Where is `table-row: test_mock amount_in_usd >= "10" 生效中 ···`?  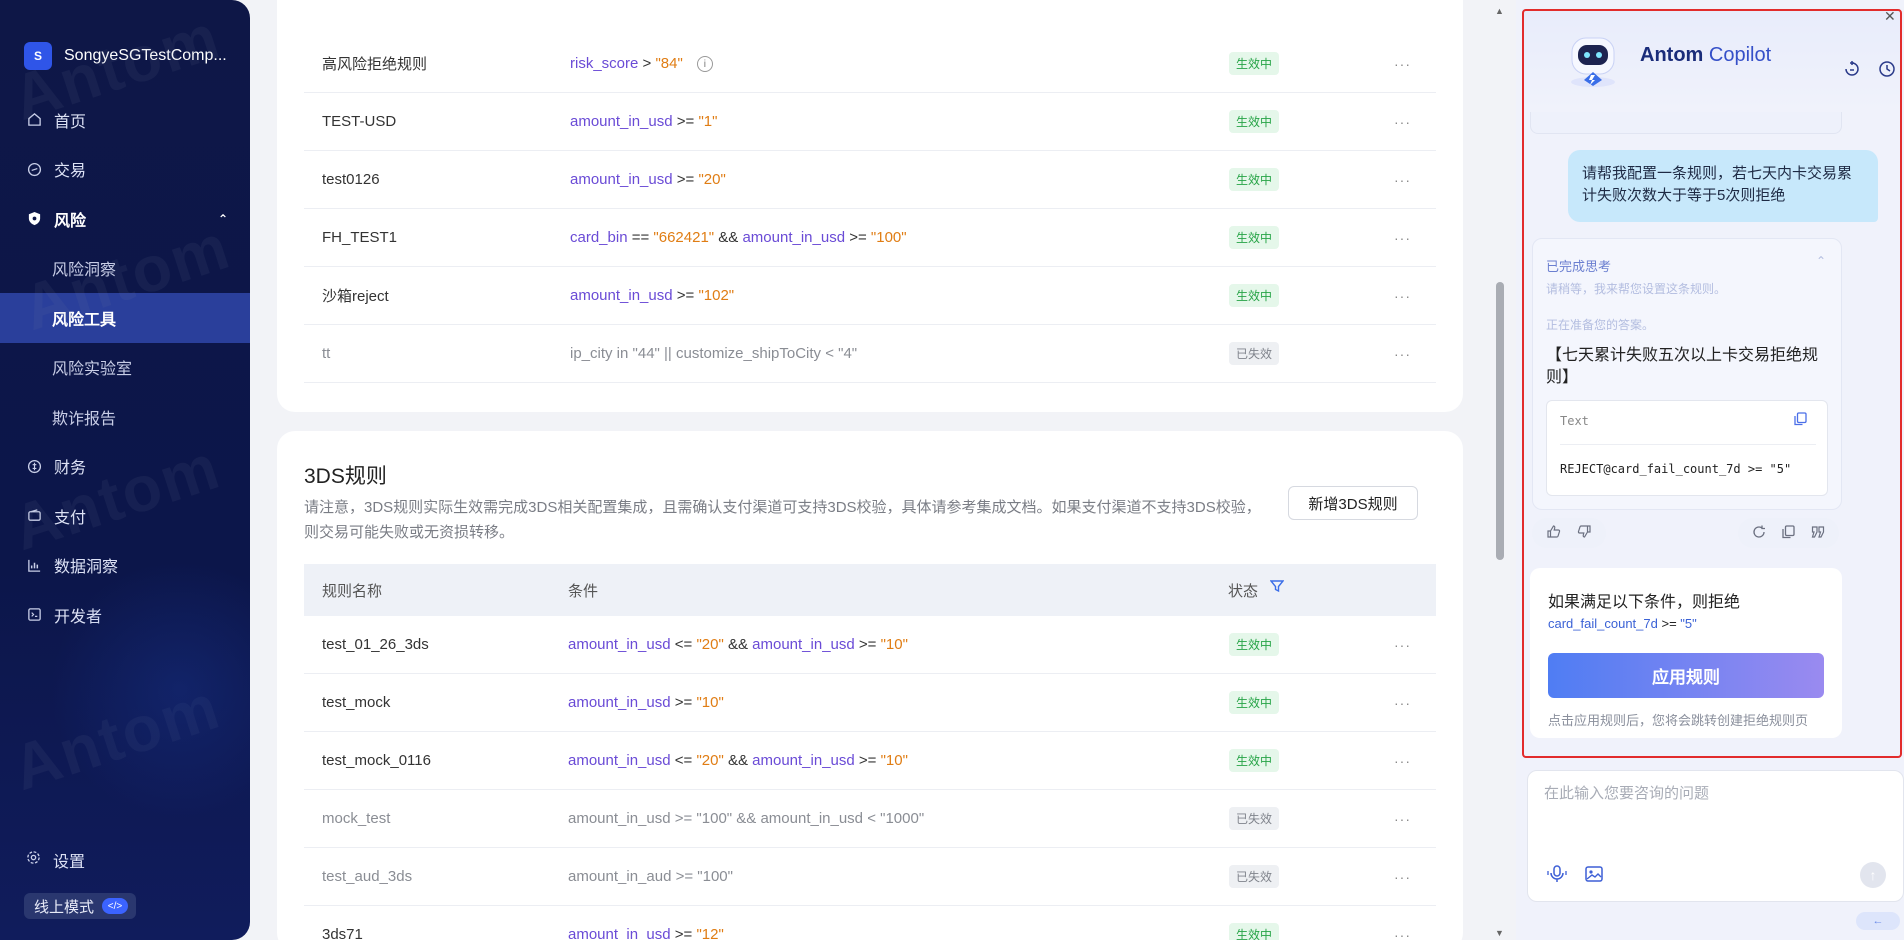 table-row: test_mock amount_in_usd >= "10" 生效中 ··· is located at coordinates (870, 703).